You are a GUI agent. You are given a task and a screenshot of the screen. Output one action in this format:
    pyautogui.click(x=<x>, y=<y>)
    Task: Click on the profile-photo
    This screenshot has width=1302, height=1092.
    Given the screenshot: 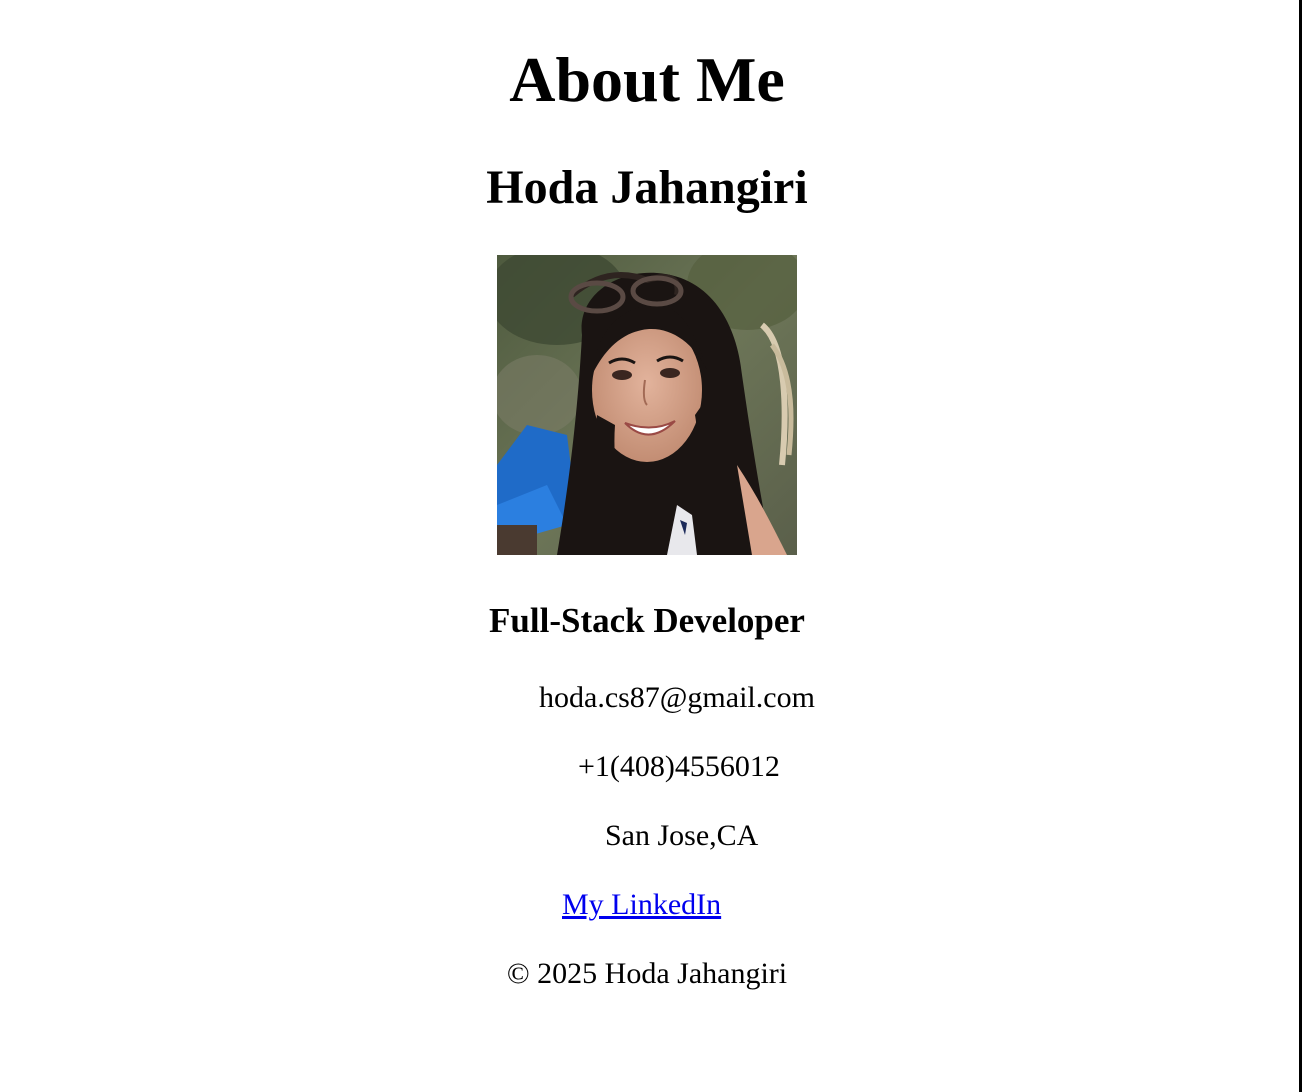 What is the action you would take?
    pyautogui.click(x=647, y=405)
    